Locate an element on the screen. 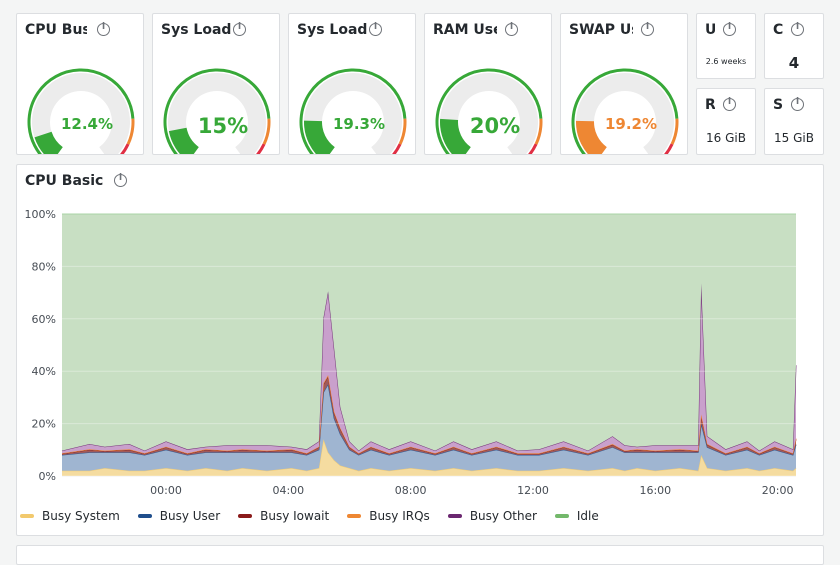  gauge-dial: 19.3% is located at coordinates (353, 111).